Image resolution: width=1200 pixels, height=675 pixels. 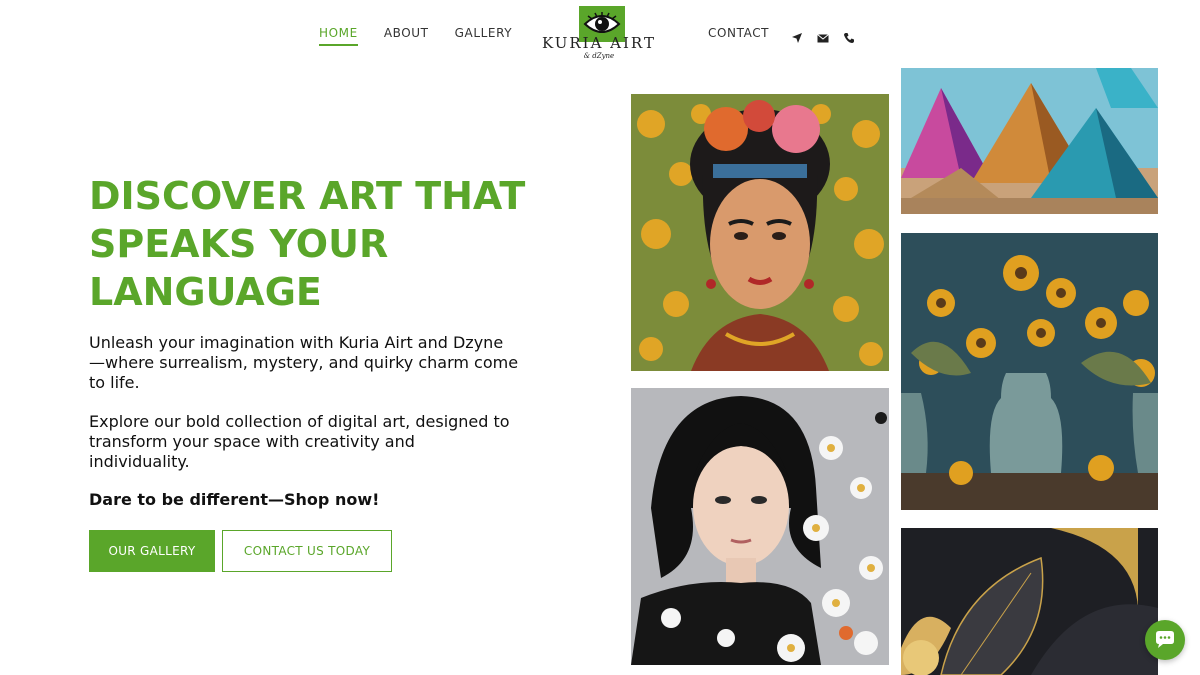 What do you see at coordinates (1029, 371) in the screenshot?
I see `sunflowers-in-vases-artwork` at bounding box center [1029, 371].